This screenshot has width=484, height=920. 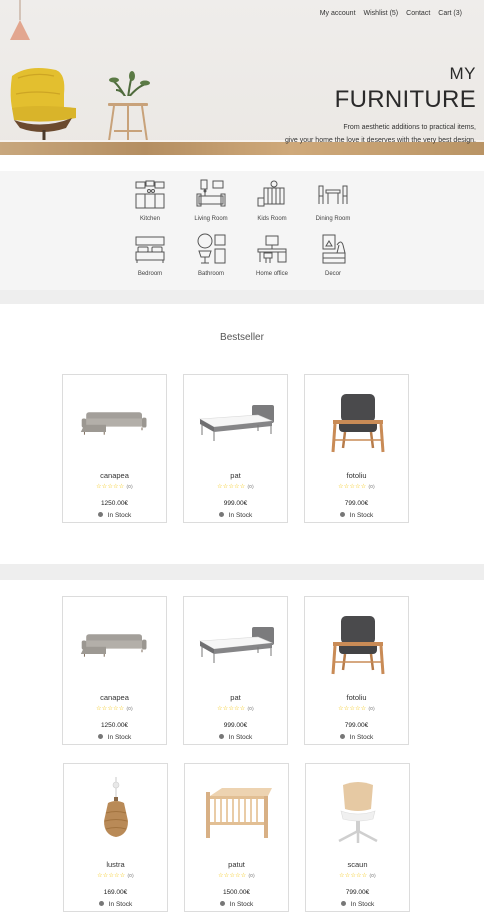 What do you see at coordinates (357, 864) in the screenshot?
I see `product-name: scaun` at bounding box center [357, 864].